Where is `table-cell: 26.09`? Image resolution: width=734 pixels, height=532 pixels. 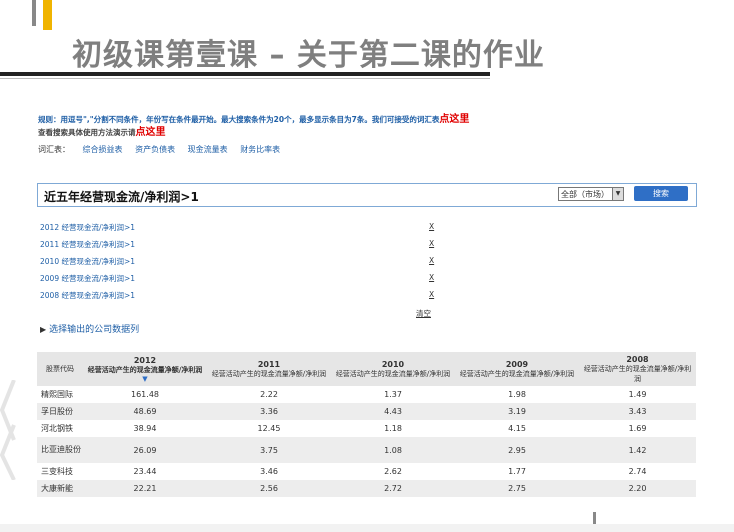 table-cell: 26.09 is located at coordinates (145, 450).